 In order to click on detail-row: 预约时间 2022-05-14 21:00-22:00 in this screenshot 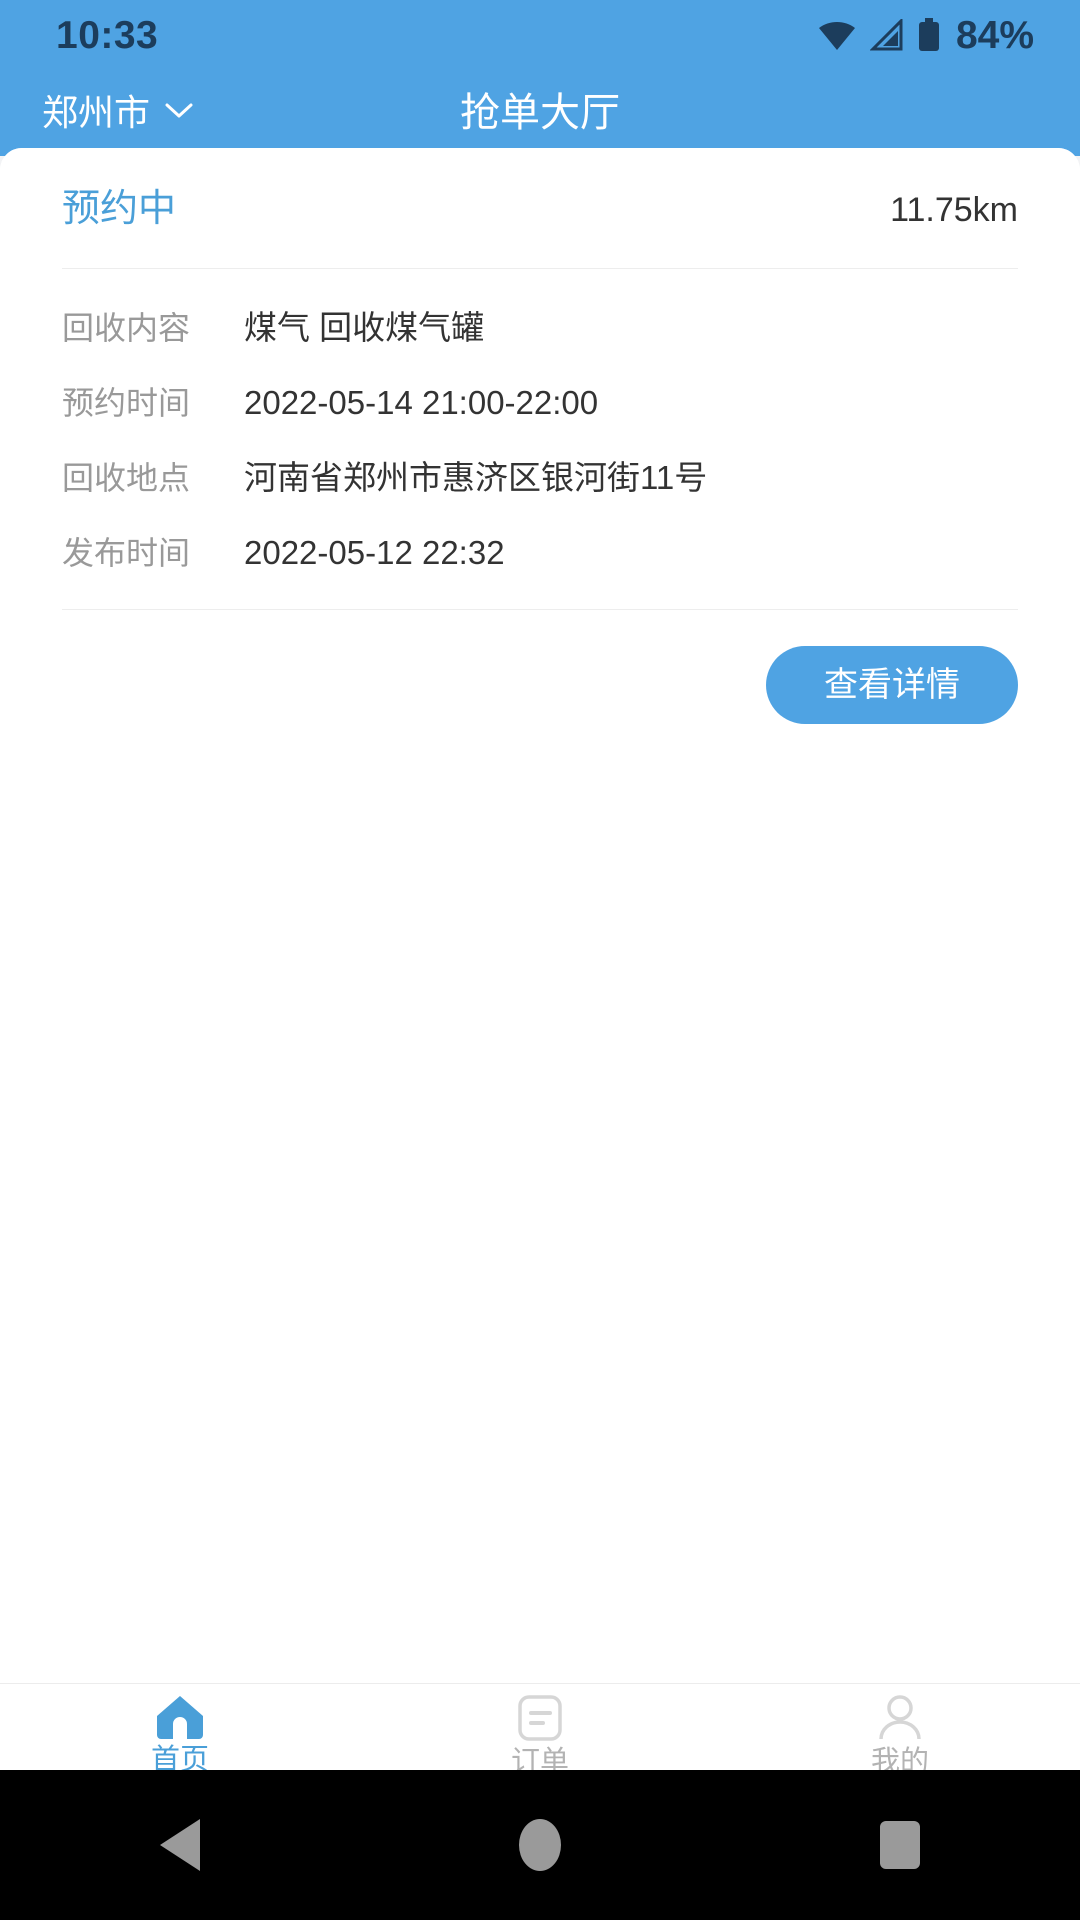, I will do `click(540, 403)`.